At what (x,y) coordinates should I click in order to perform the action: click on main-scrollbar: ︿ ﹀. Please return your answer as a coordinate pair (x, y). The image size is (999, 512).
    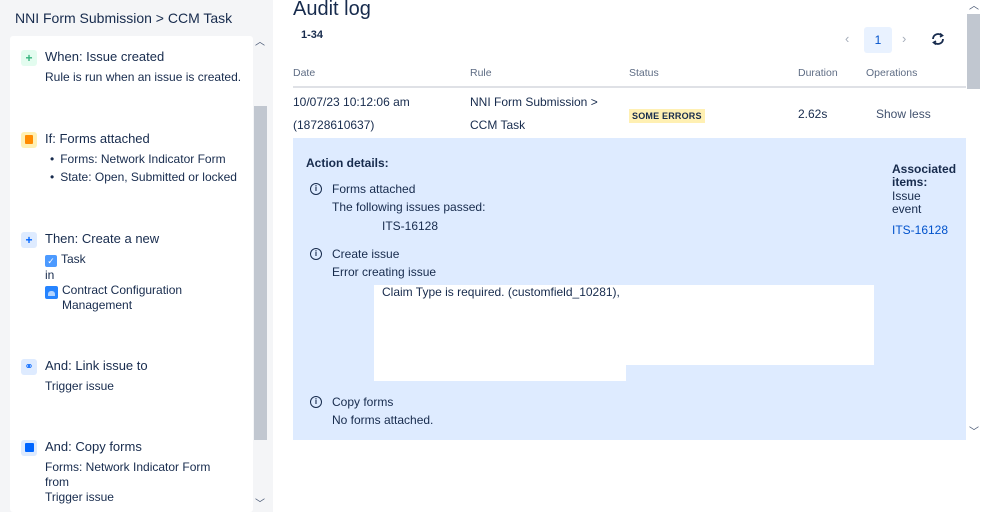
    Looking at the image, I should click on (973, 220).